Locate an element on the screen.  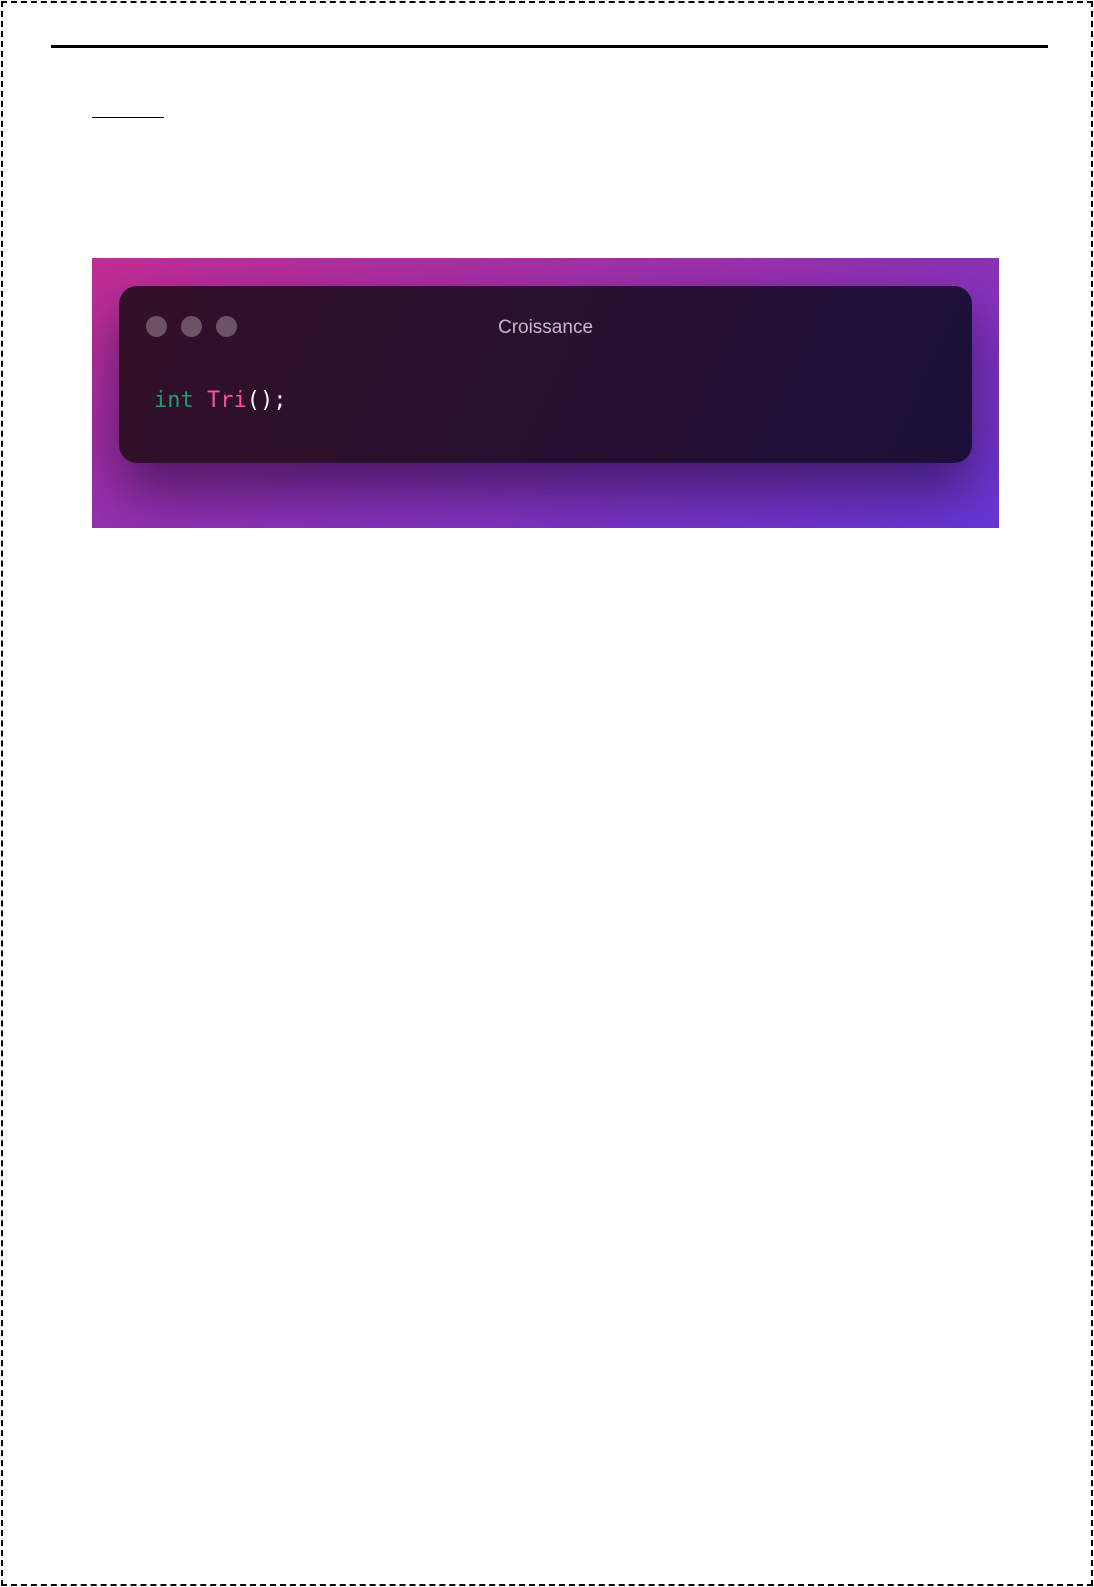
code-token: (); is located at coordinates (266, 400).